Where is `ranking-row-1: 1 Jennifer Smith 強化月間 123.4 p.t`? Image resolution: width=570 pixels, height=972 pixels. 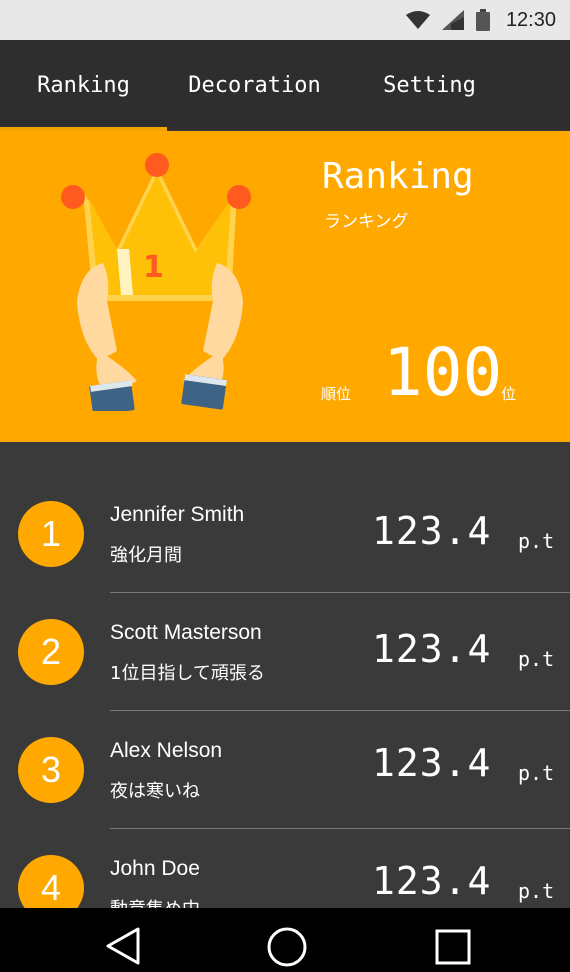
ranking-row-1: 1 Jennifer Smith 強化月間 123.4 p.t is located at coordinates (285, 534).